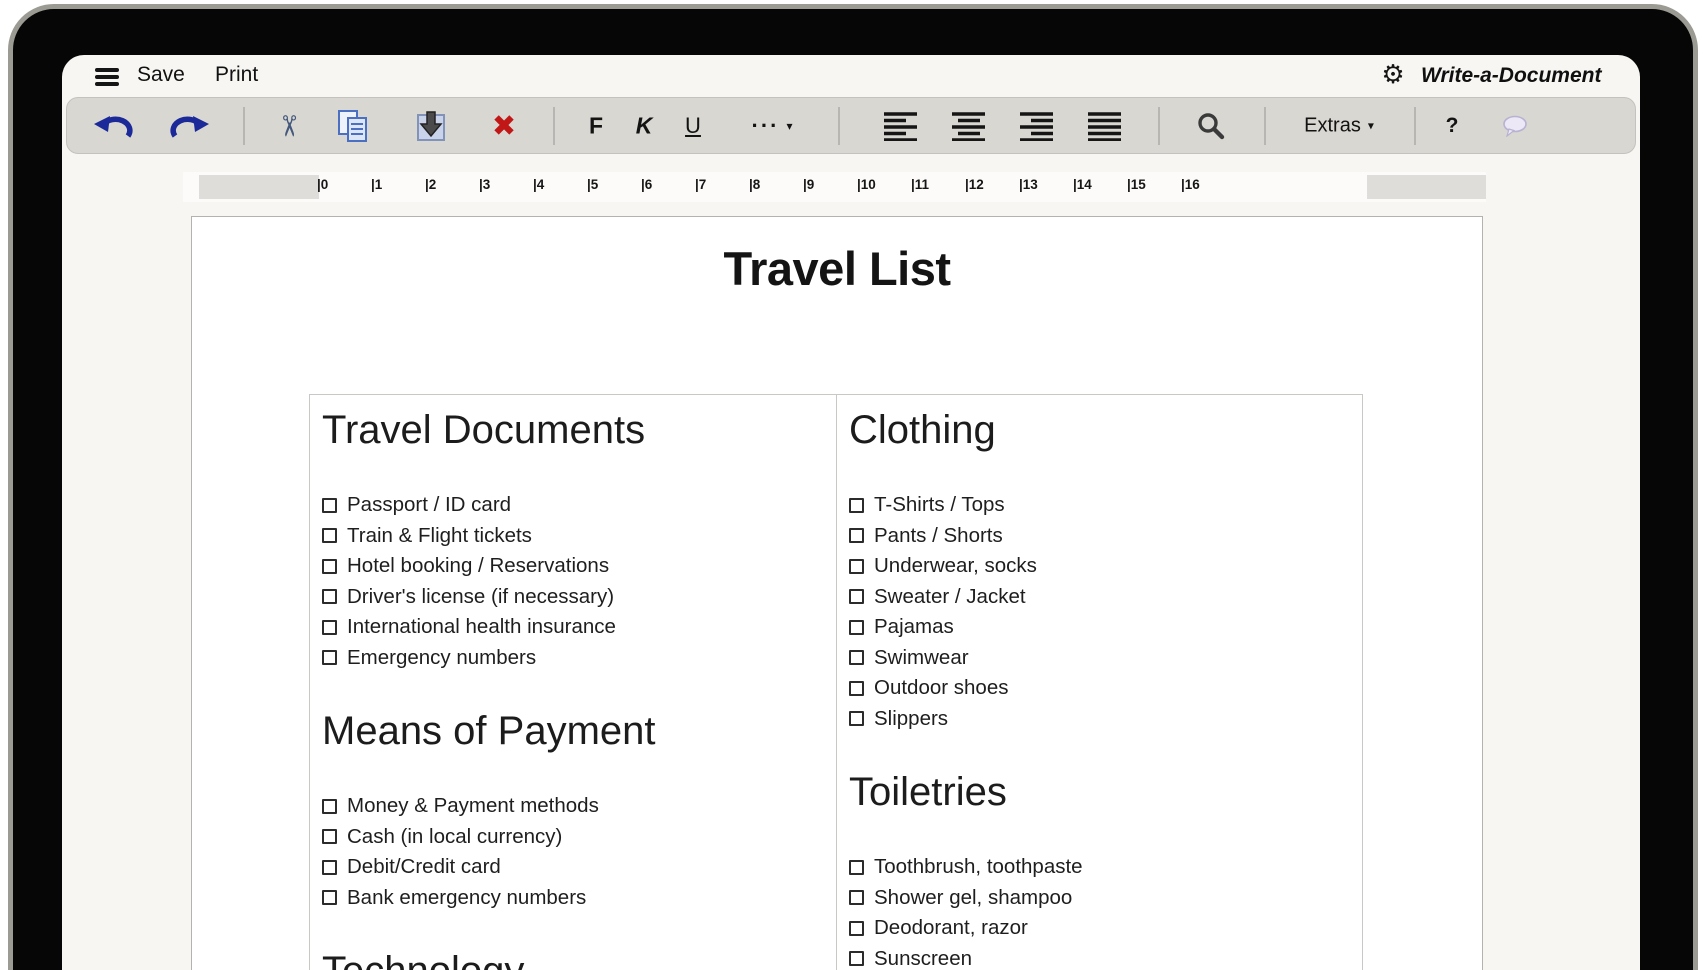  I want to click on hamburger-menu-icon, so click(107, 77).